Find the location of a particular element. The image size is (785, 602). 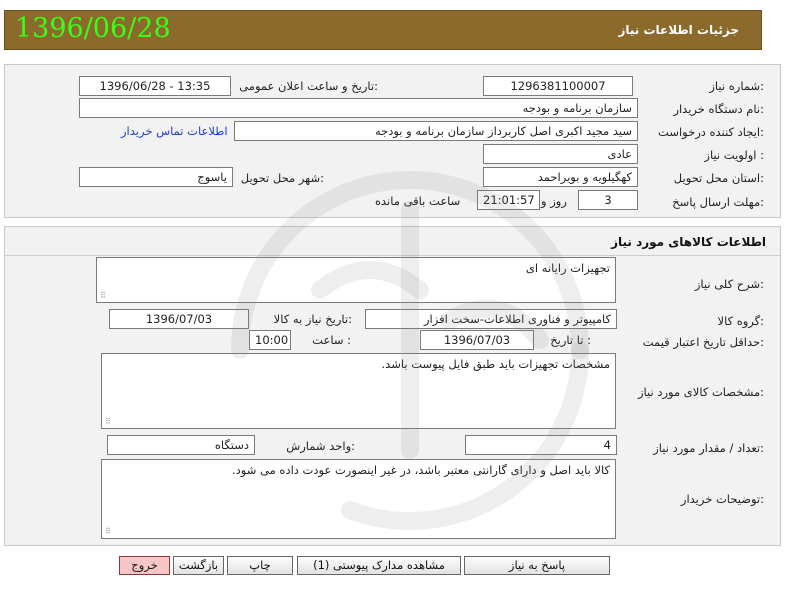

spec-text: مشخصات تجهیزات باید طبق فایل پیوست باشد. is located at coordinates (495, 364).